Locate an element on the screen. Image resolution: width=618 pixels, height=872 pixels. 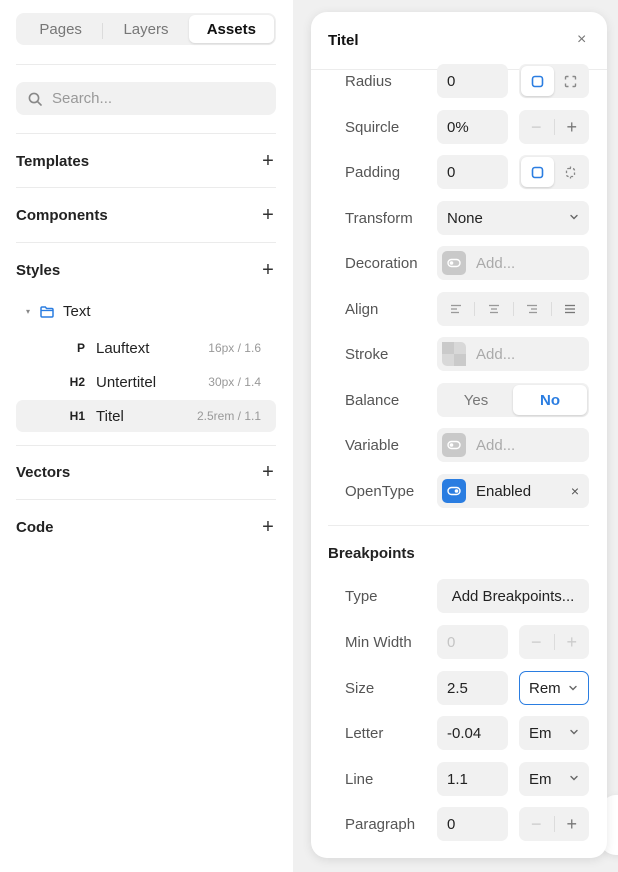
line-row: Line 1.1 Em is located at coordinates (459, 779).